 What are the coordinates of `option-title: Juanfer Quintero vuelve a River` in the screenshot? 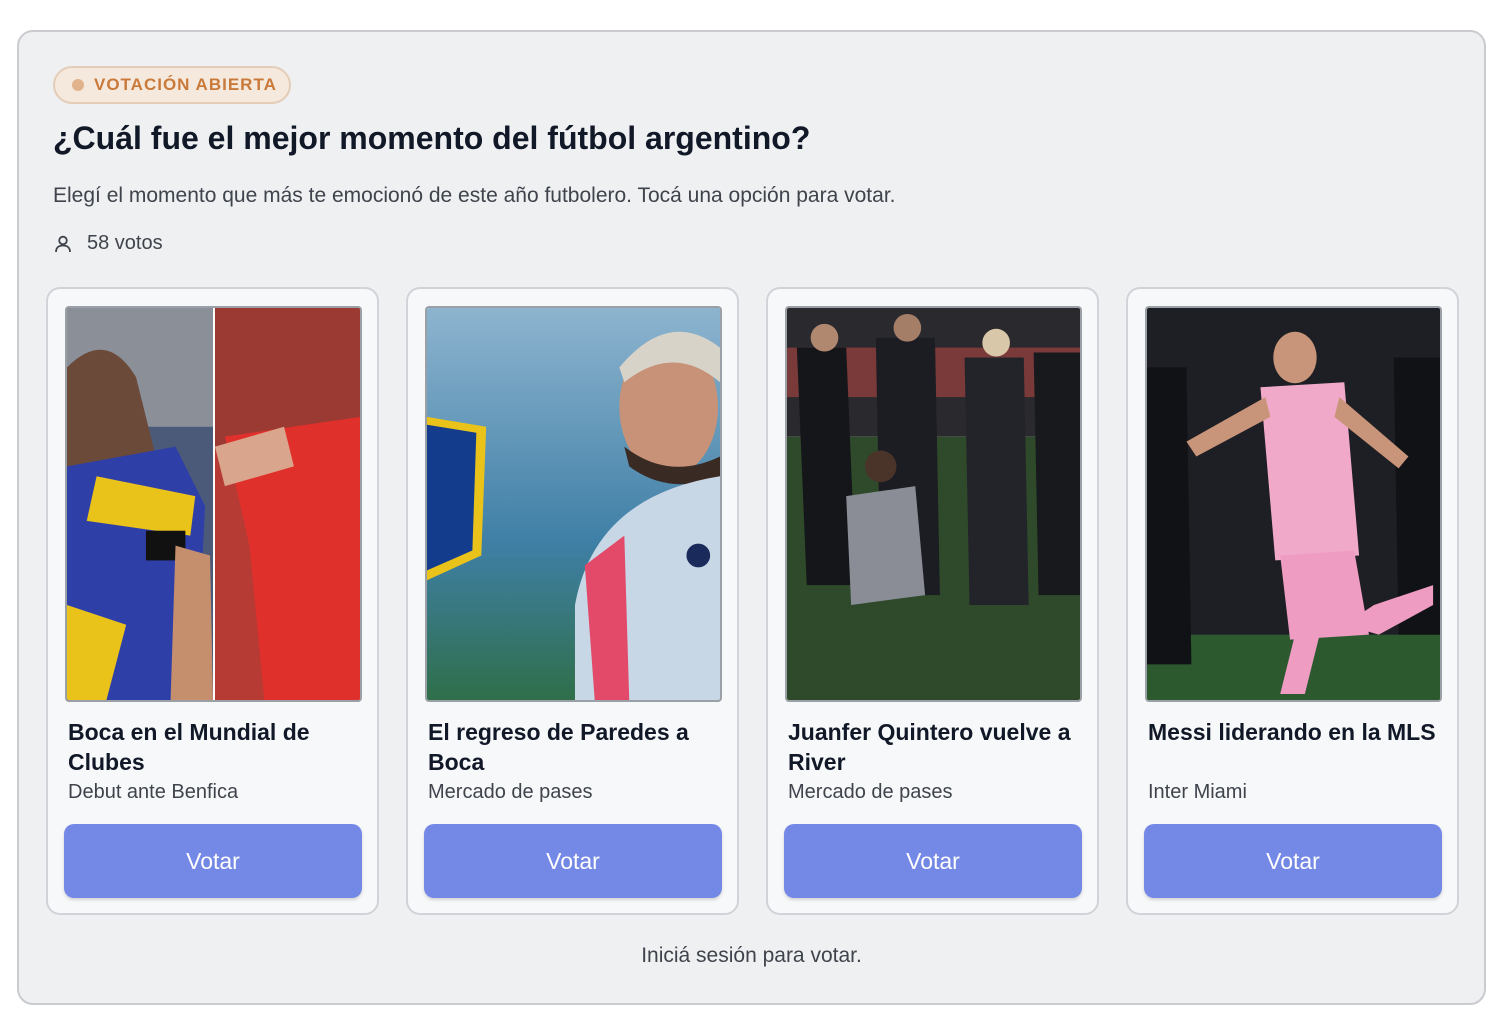 It's located at (929, 747).